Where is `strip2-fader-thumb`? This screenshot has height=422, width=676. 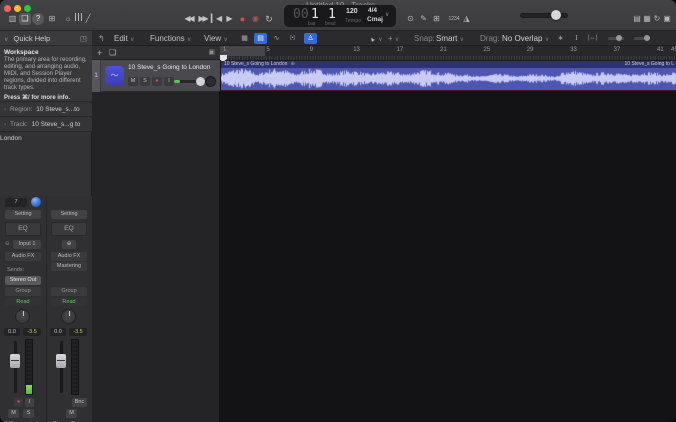 strip2-fader-thumb is located at coordinates (61, 361).